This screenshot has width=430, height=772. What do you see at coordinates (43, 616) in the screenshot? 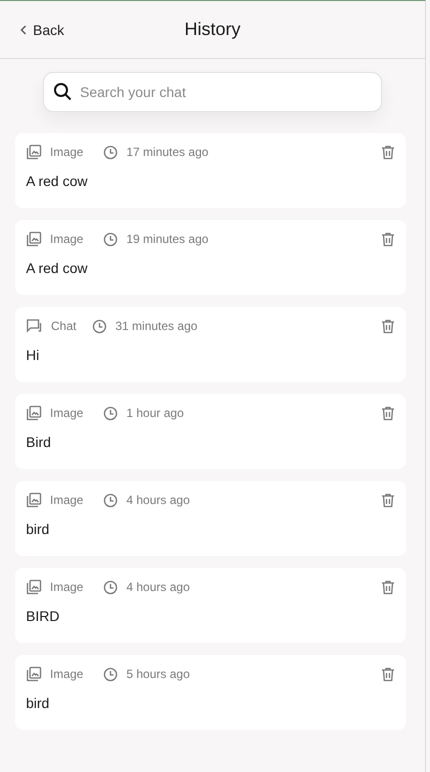
I see `history-text: BIRD` at bounding box center [43, 616].